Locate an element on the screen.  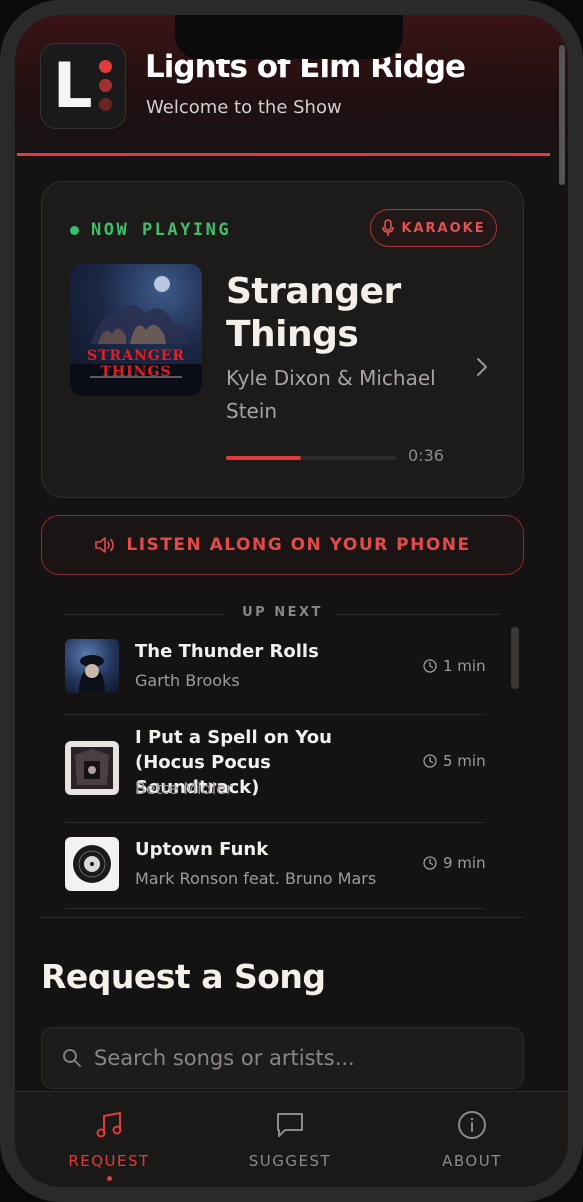
album-art-text: STRANGER THINGS is located at coordinates (136, 364).